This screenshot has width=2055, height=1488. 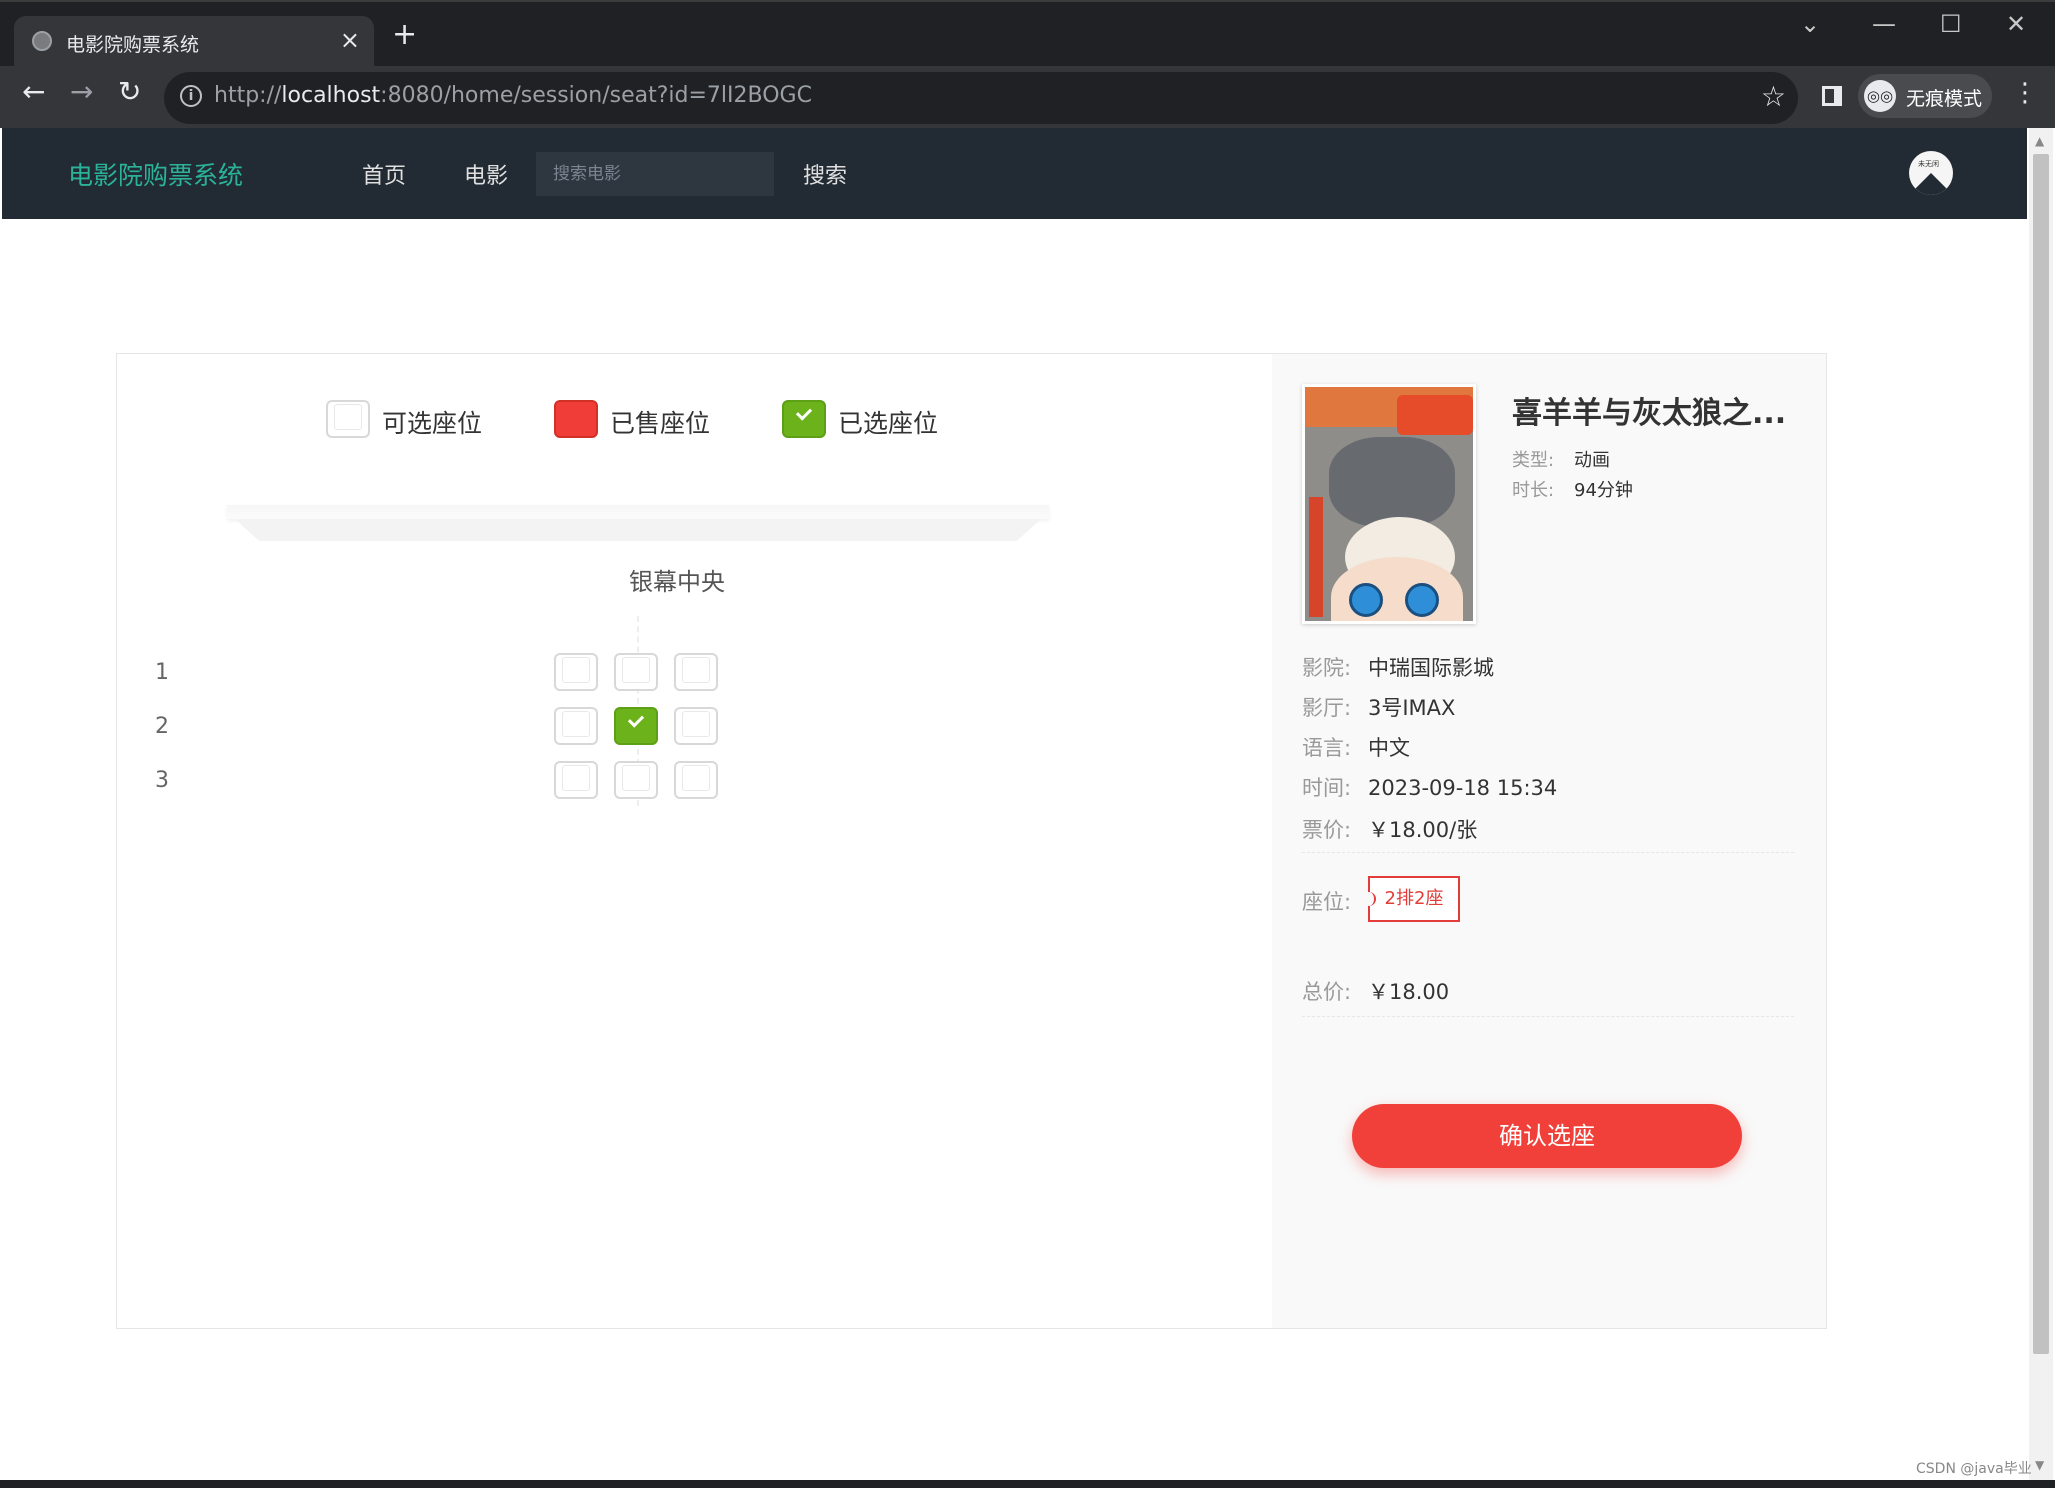 What do you see at coordinates (1832, 96) in the screenshot?
I see `side-panel-icon` at bounding box center [1832, 96].